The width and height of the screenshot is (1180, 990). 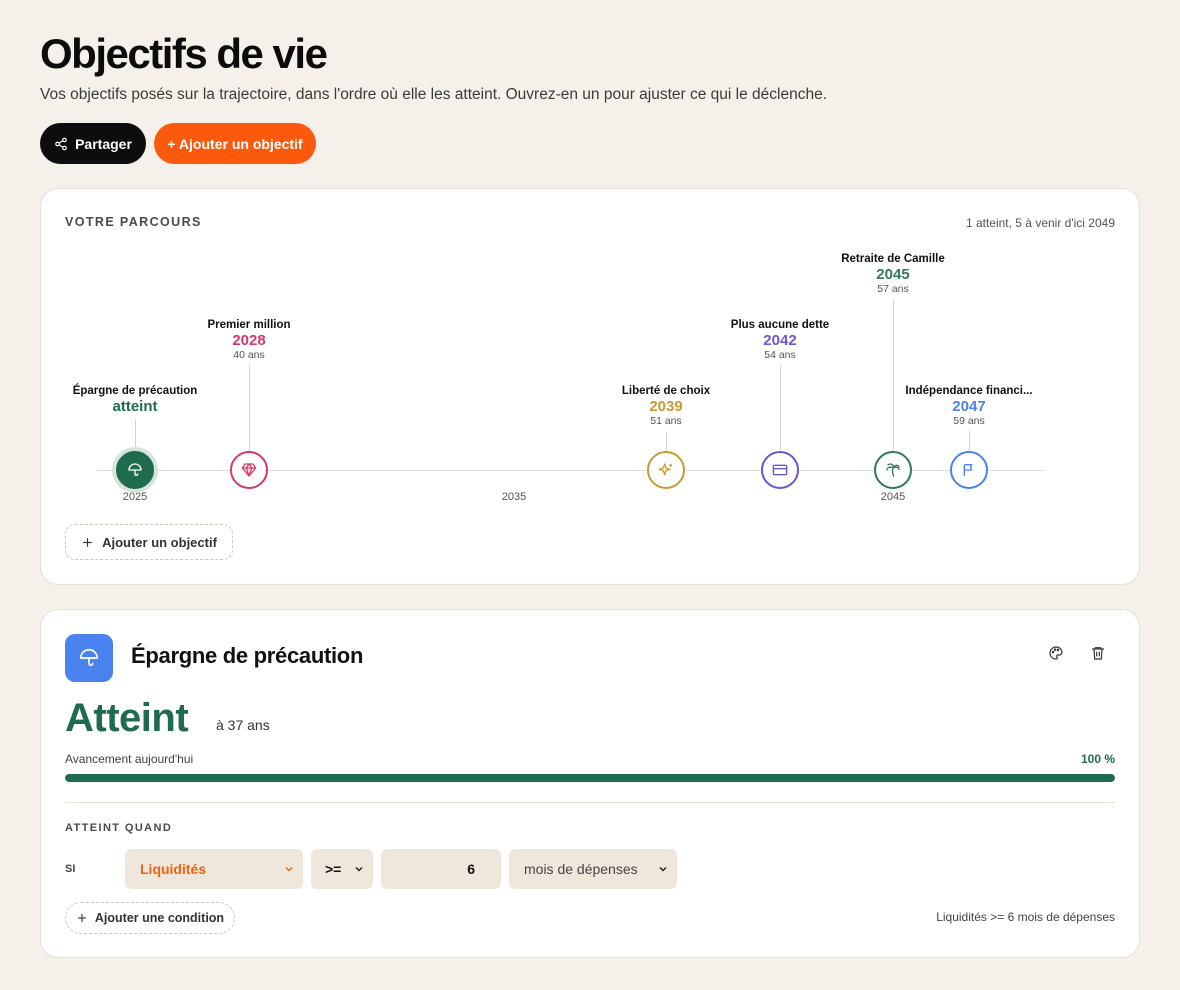 I want to click on timeline-goal-age: 57 ans, so click(x=893, y=289).